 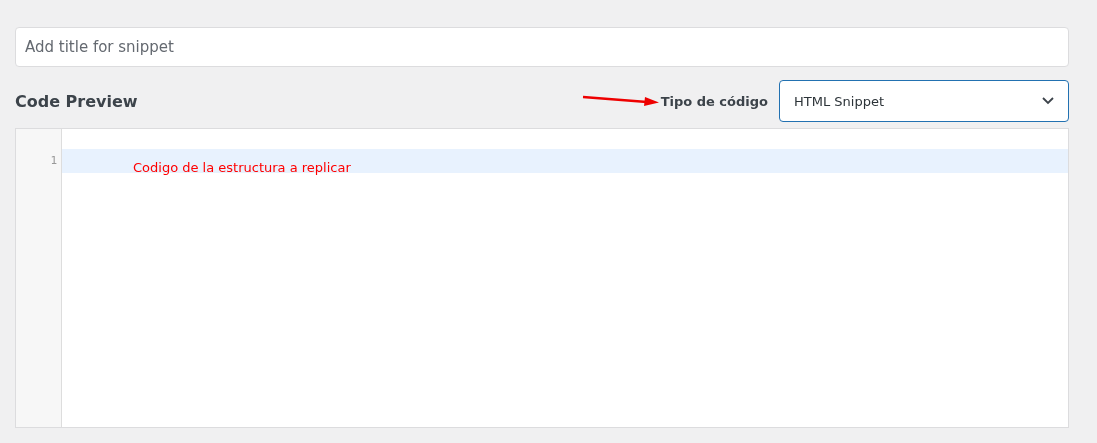 I want to click on section-title: Code Preview, so click(x=77, y=101).